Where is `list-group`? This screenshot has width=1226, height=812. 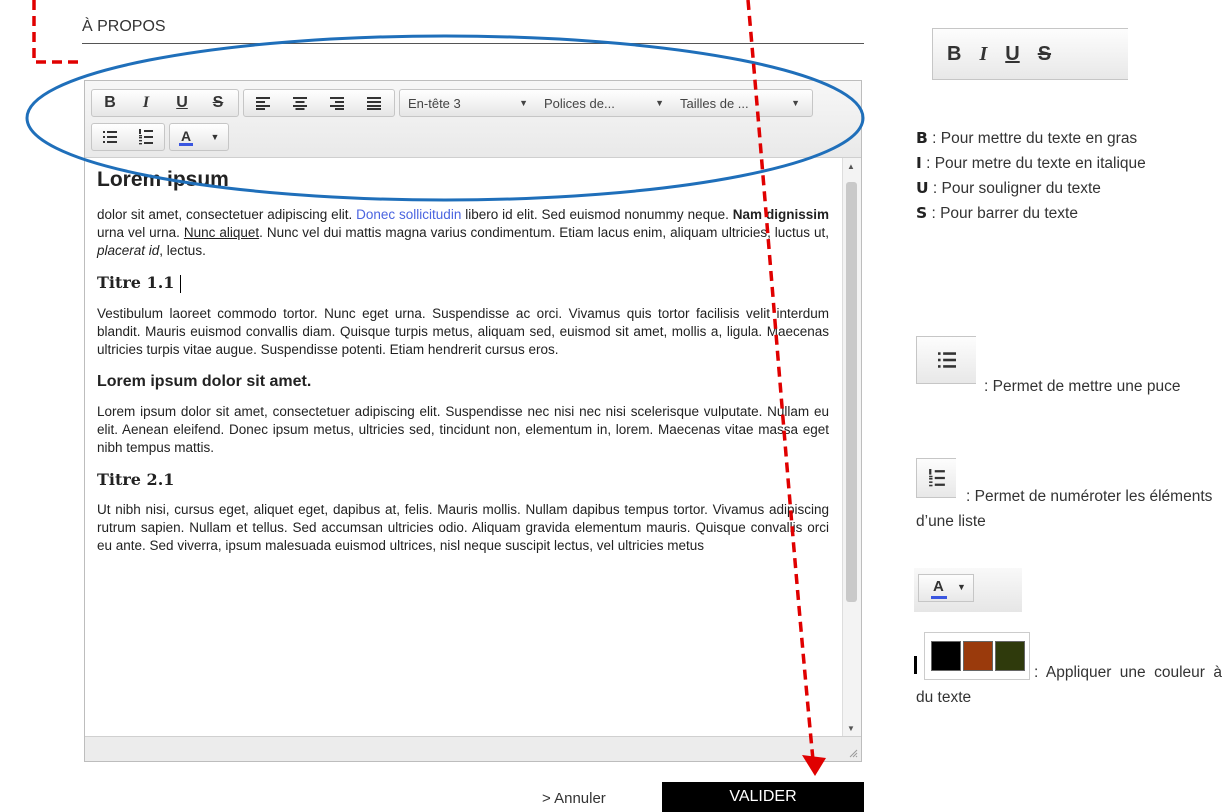
list-group is located at coordinates (128, 137).